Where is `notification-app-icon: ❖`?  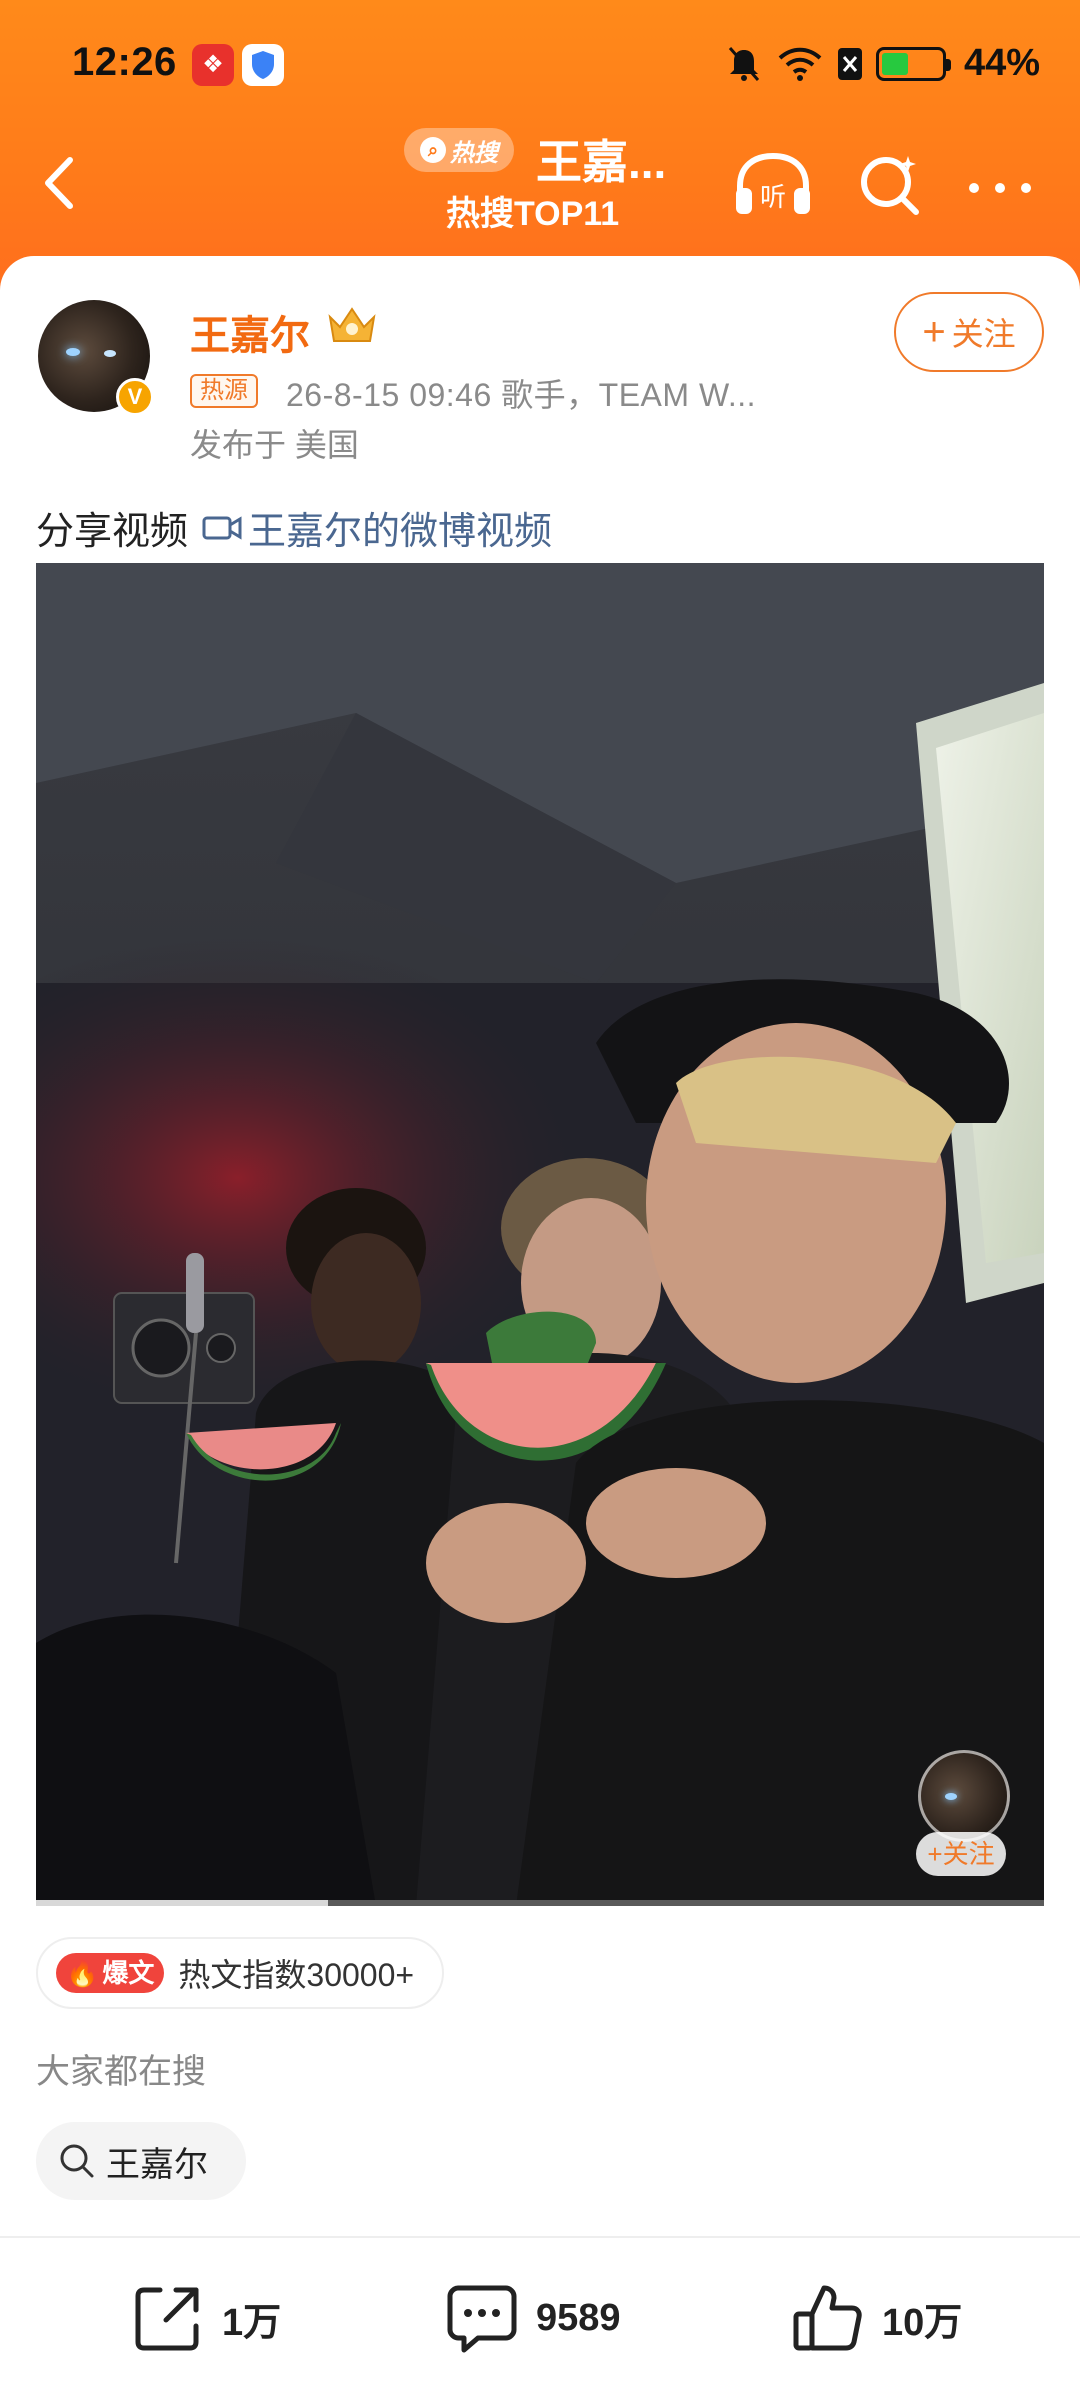 notification-app-icon: ❖ is located at coordinates (213, 65).